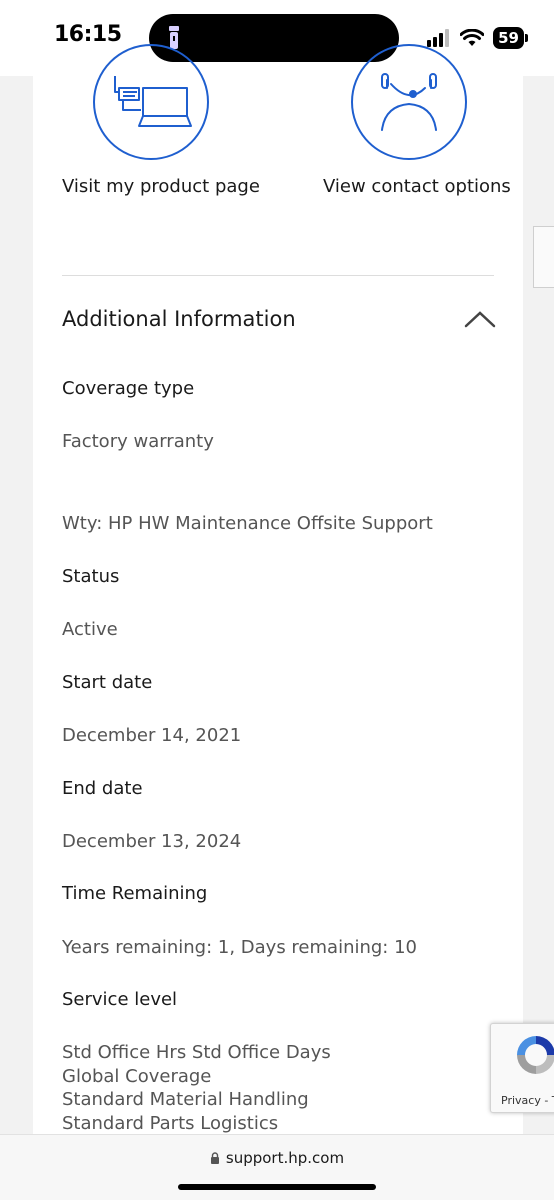 The width and height of the screenshot is (554, 1200). Describe the element at coordinates (543, 257) in the screenshot. I see `side-feedback-tab` at that location.